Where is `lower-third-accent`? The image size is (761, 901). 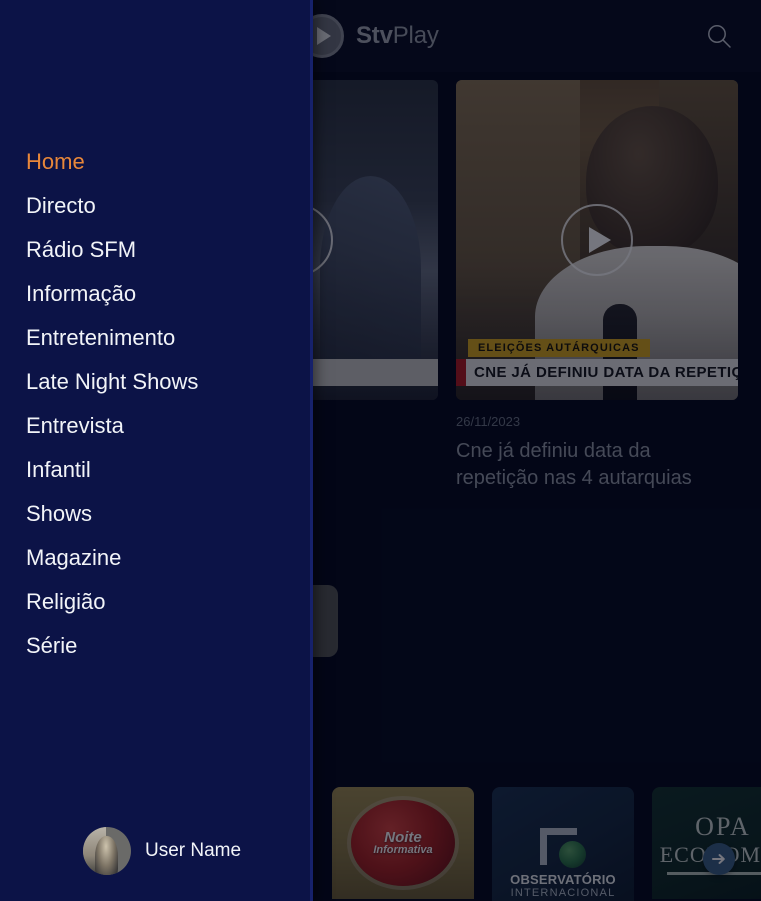
lower-third-accent is located at coordinates (461, 372).